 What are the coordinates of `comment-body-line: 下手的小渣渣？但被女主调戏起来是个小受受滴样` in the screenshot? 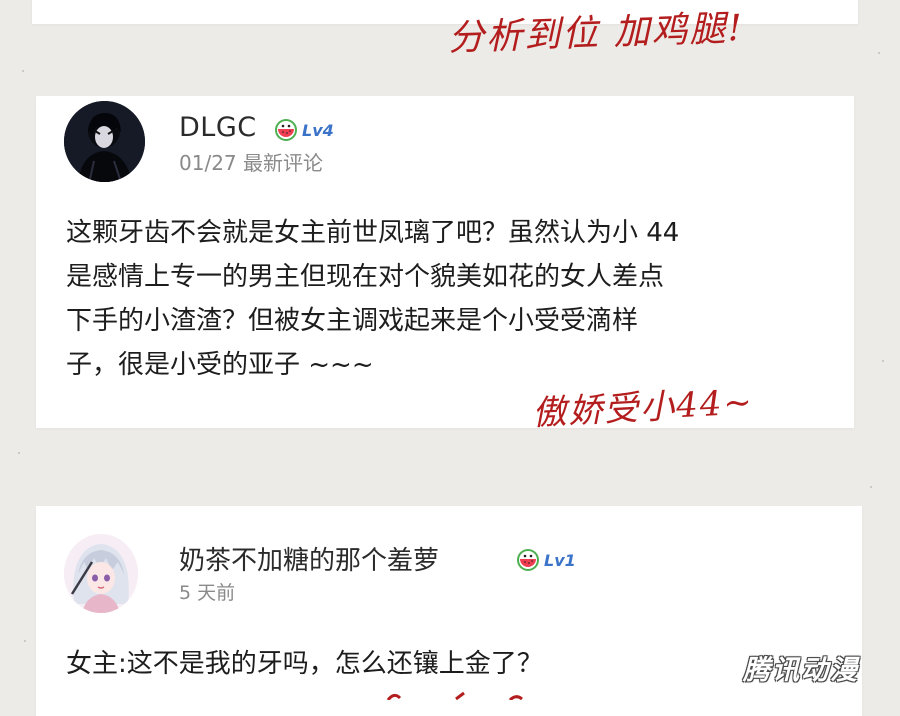 It's located at (352, 321).